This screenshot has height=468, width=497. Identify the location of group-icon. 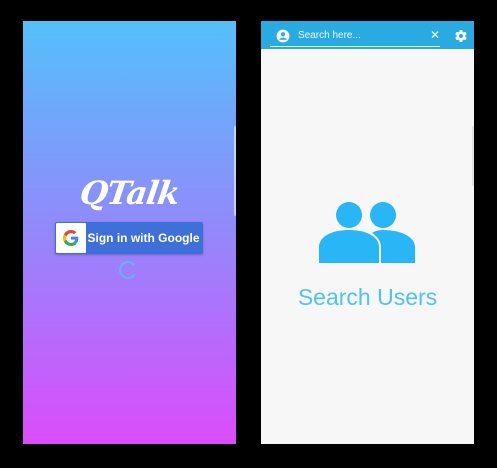
(367, 232).